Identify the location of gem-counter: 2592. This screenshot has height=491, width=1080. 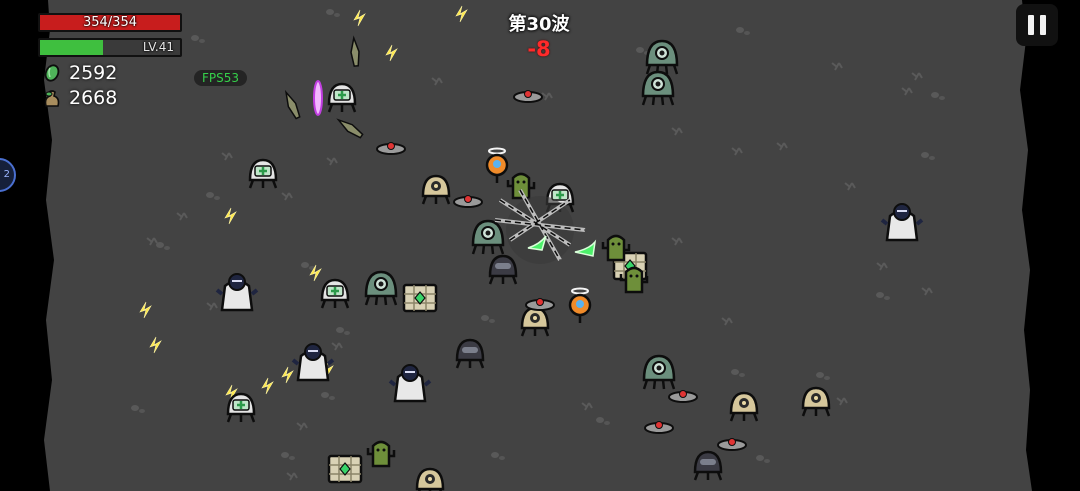
(79, 73).